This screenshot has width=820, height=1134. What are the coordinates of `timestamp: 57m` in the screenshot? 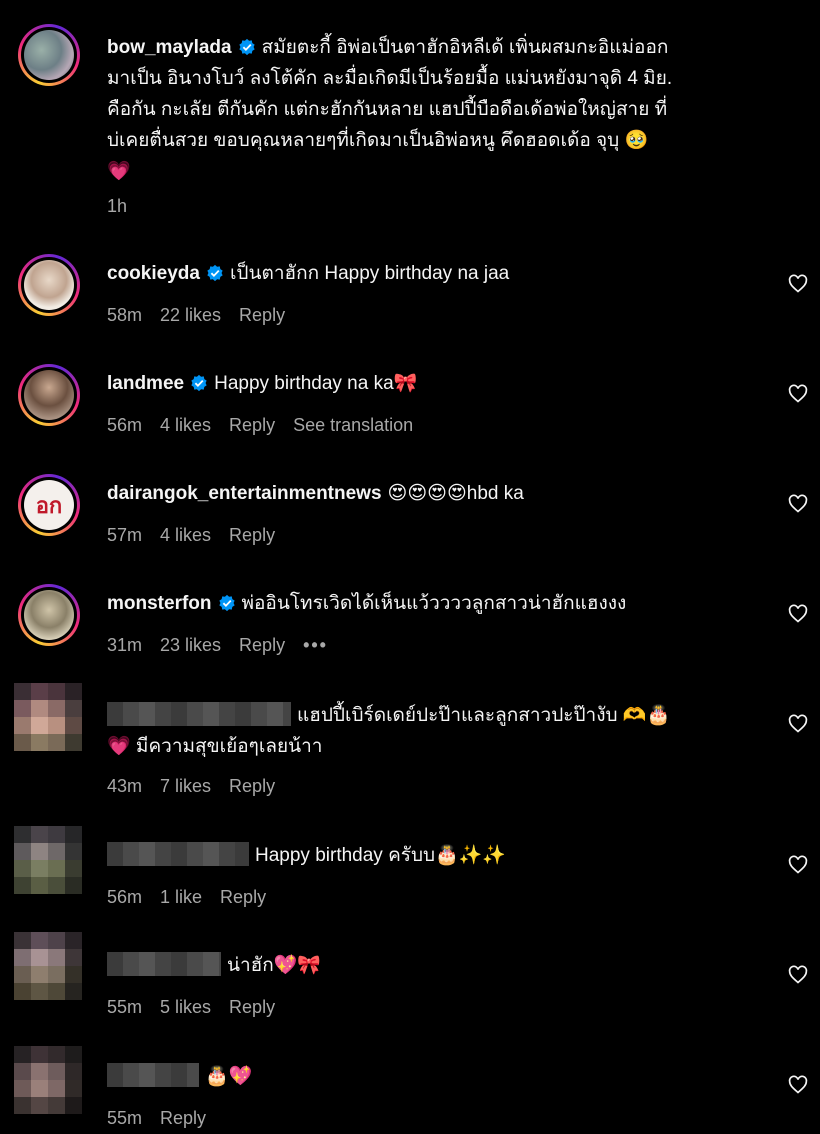 It's located at (125, 535).